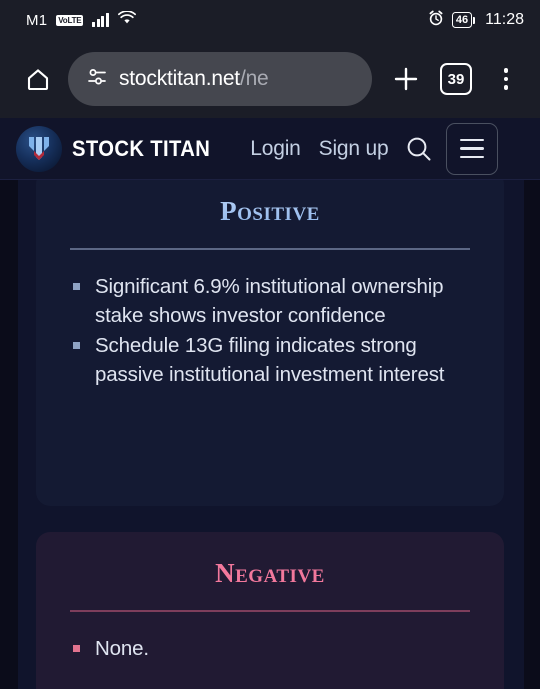 The image size is (540, 689). I want to click on more-options-icon, so click(506, 79).